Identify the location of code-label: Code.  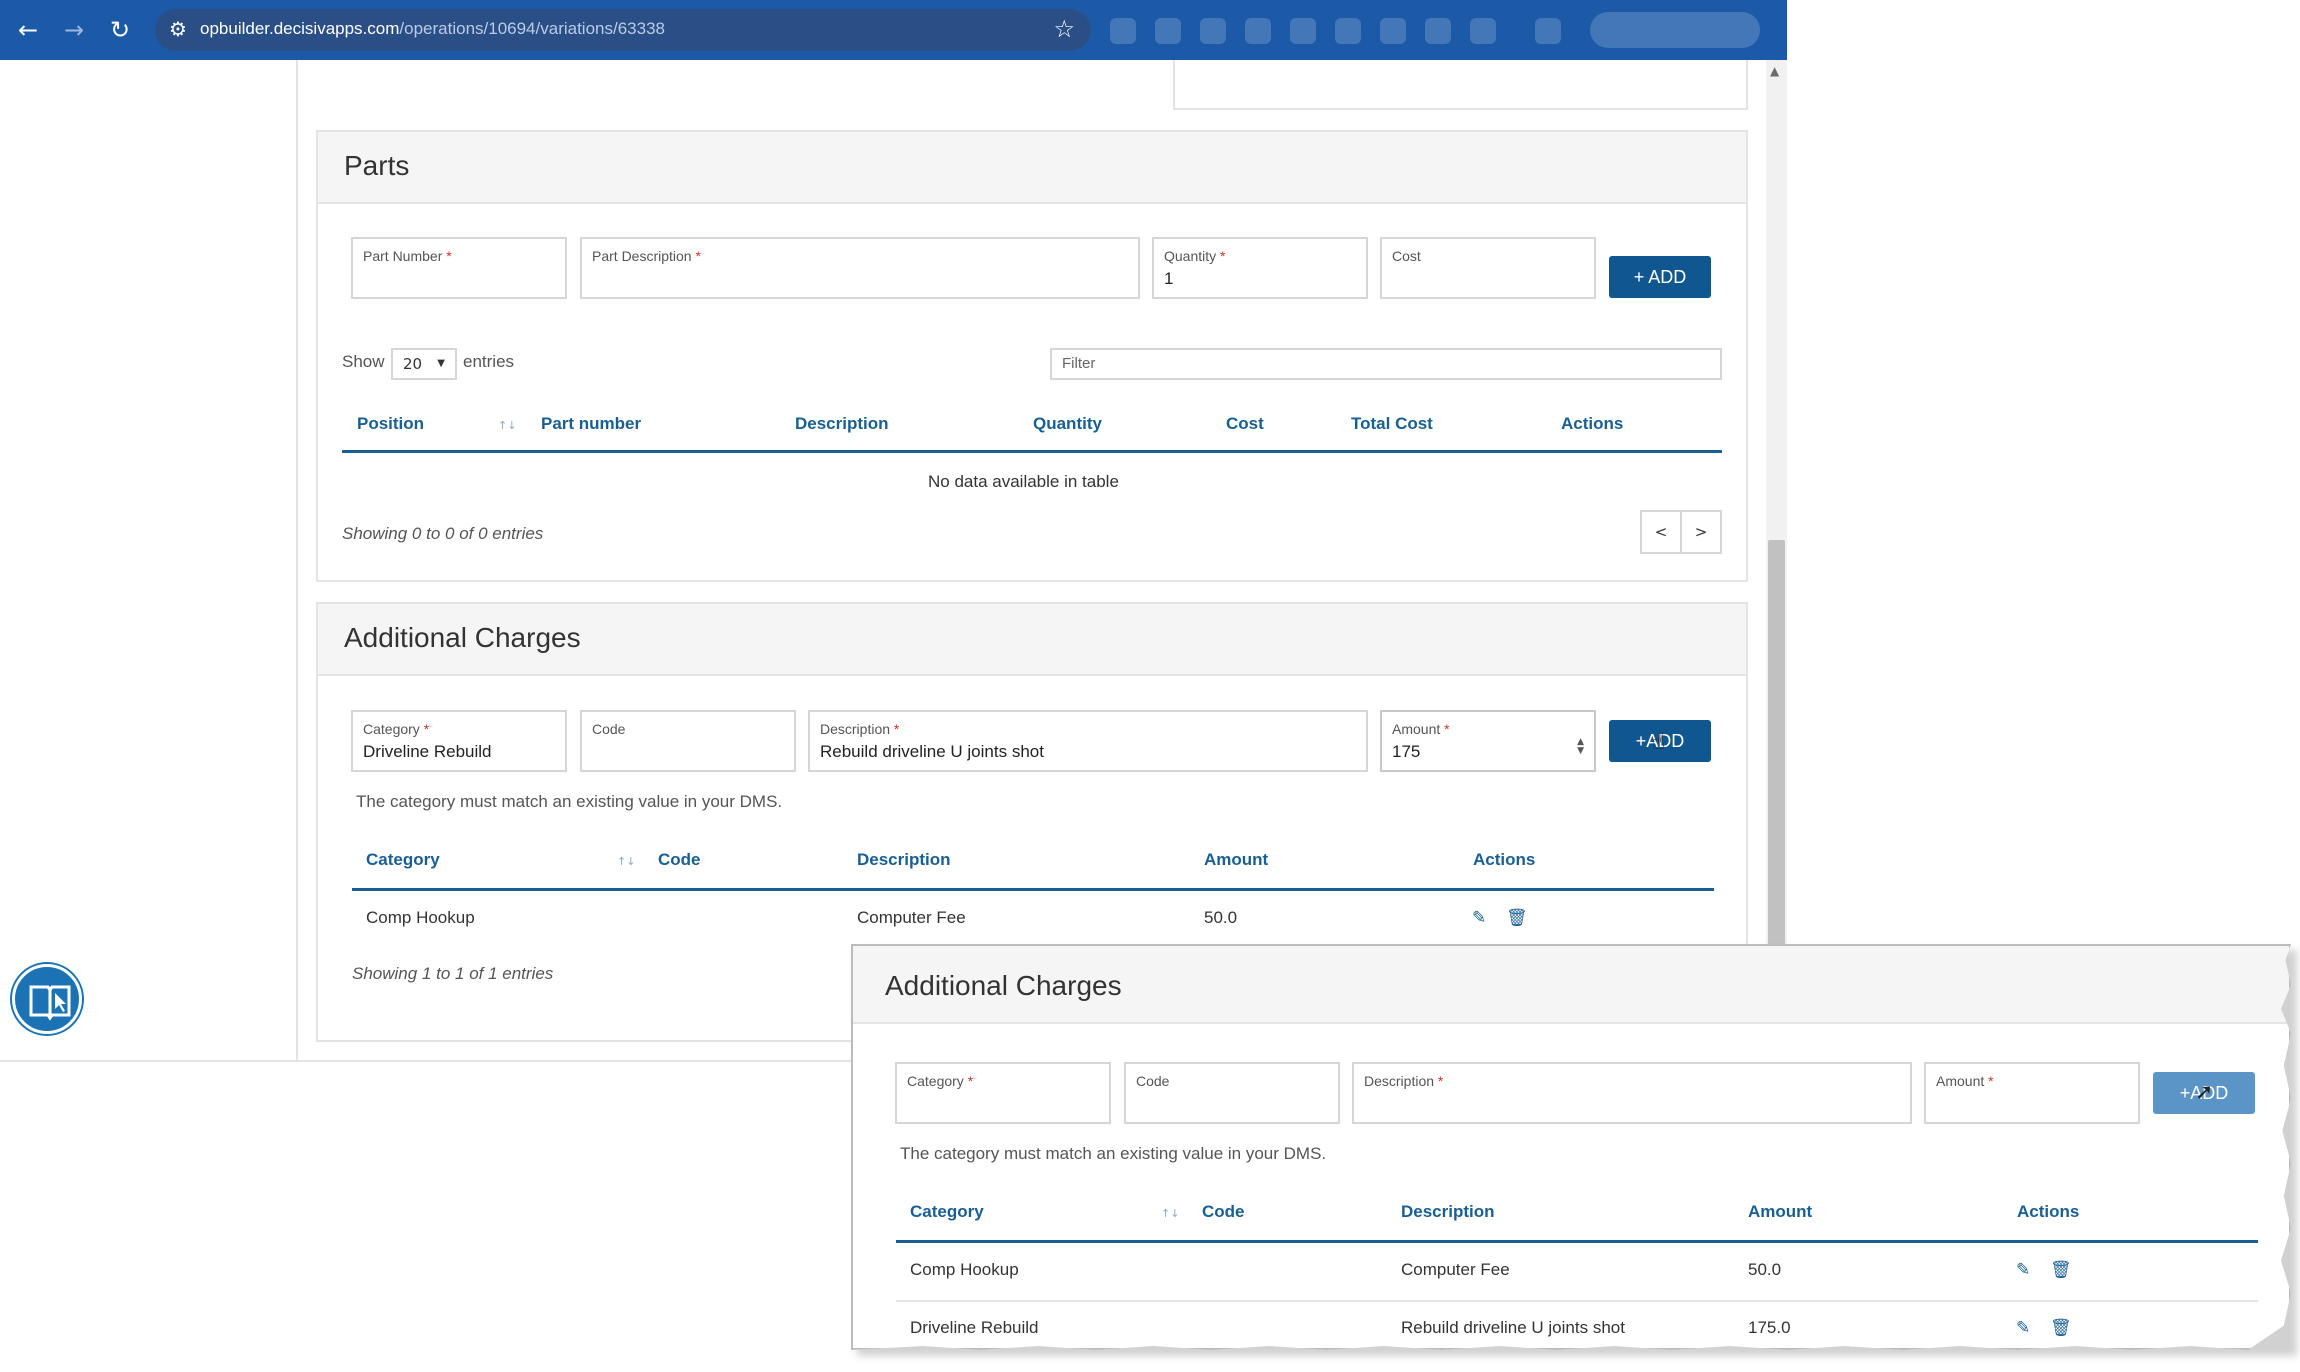
(609, 729).